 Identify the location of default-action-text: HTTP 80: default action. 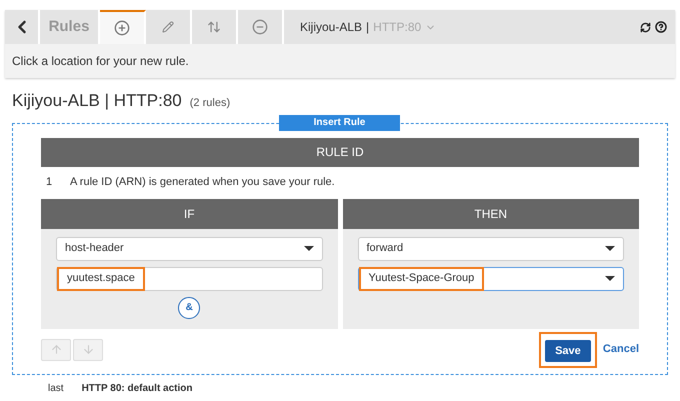
(137, 389).